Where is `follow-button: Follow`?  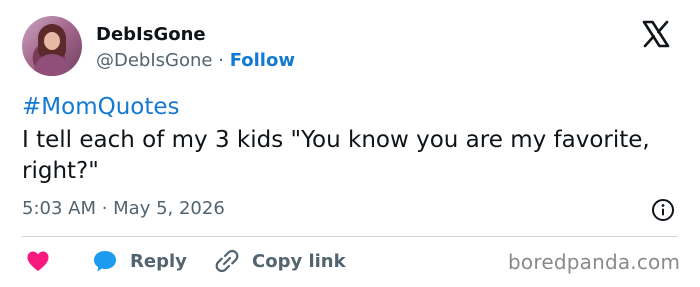 follow-button: Follow is located at coordinates (262, 60).